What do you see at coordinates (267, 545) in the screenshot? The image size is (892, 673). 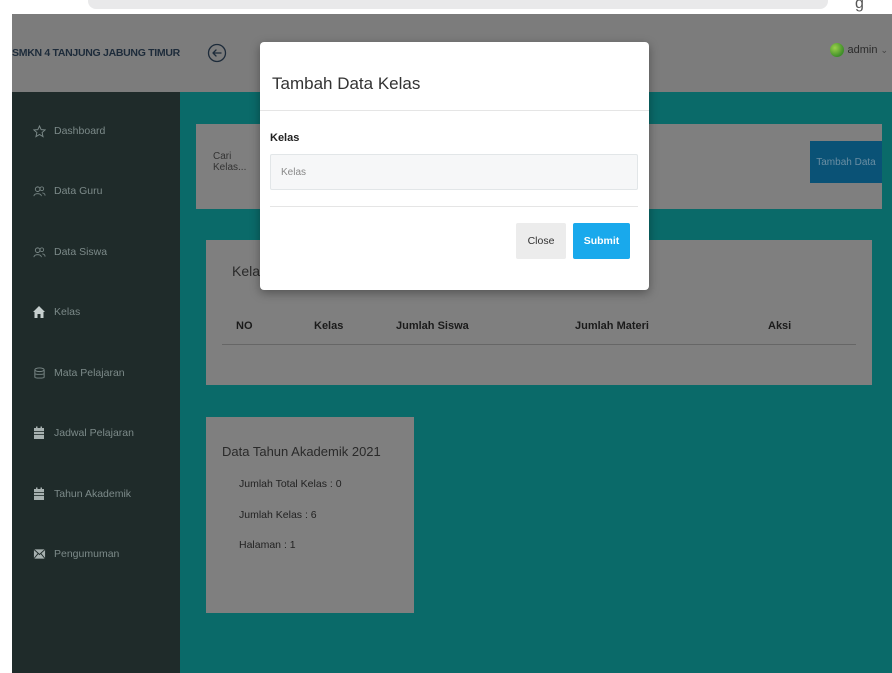 I see `stats-halaman: Halaman : 1` at bounding box center [267, 545].